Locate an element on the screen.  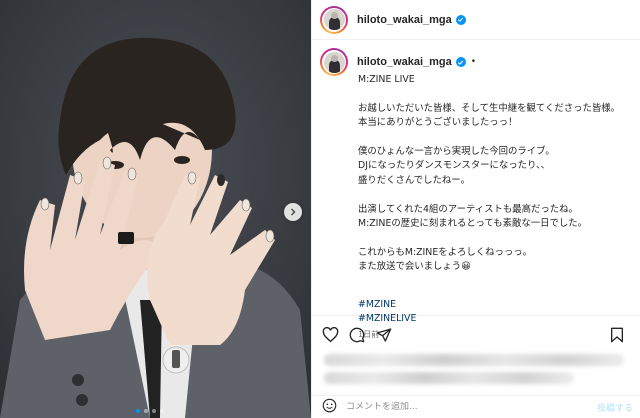
like-button is located at coordinates (330, 335).